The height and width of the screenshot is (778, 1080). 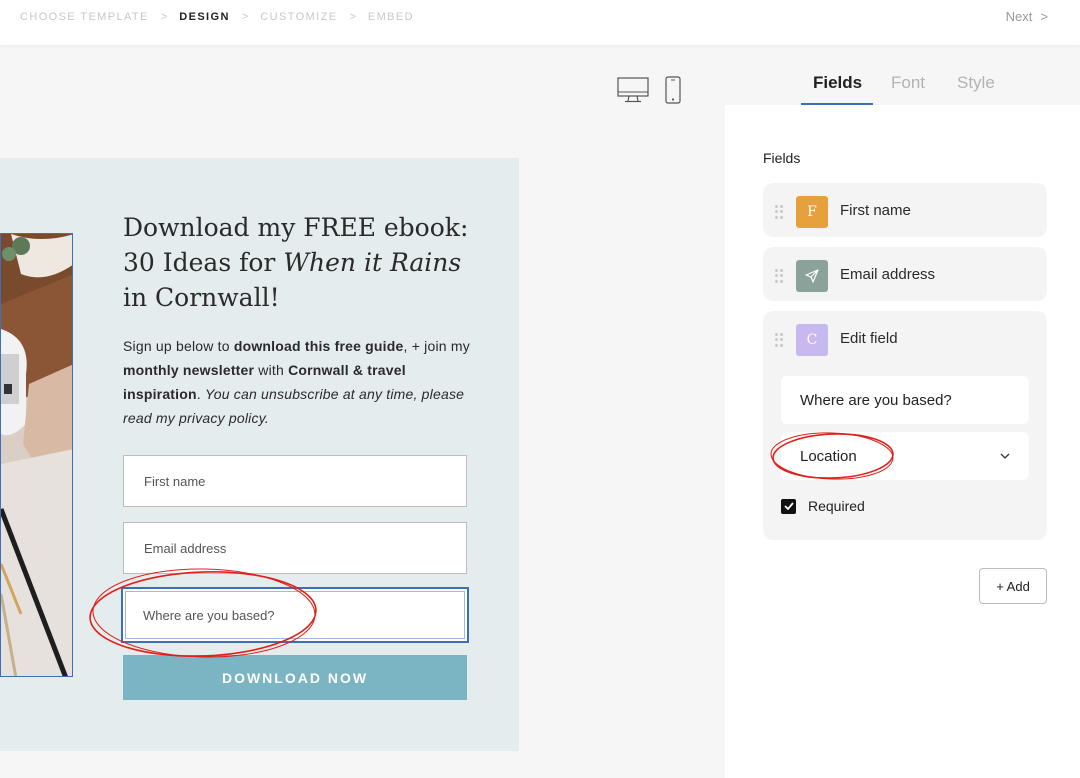 I want to click on headline-line-1: Download my FREE ebook:, so click(x=296, y=227).